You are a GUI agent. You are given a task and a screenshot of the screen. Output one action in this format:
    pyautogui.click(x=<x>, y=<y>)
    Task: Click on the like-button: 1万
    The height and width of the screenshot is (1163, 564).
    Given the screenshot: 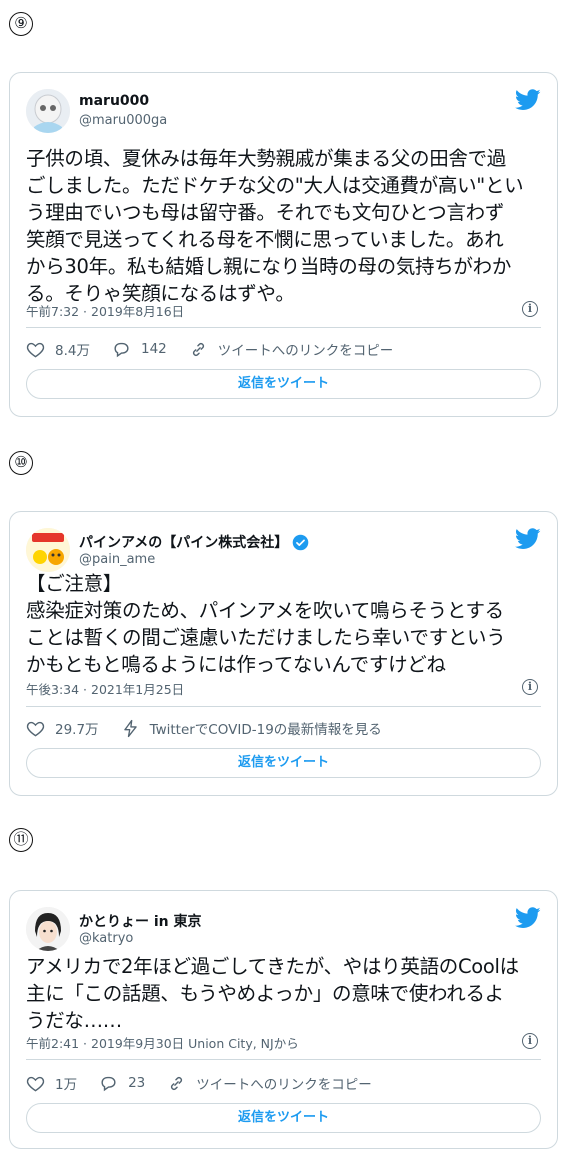 What is the action you would take?
    pyautogui.click(x=51, y=1083)
    